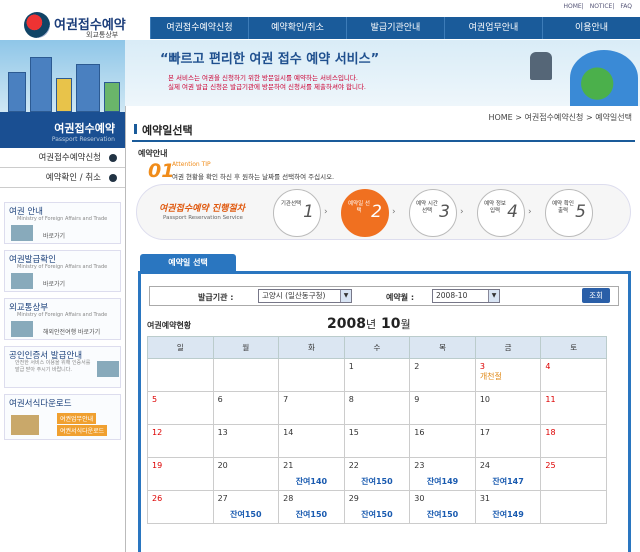 The image size is (640, 552). What do you see at coordinates (493, 28) in the screenshot?
I see `gnb-passport-info: 여권업무안내` at bounding box center [493, 28].